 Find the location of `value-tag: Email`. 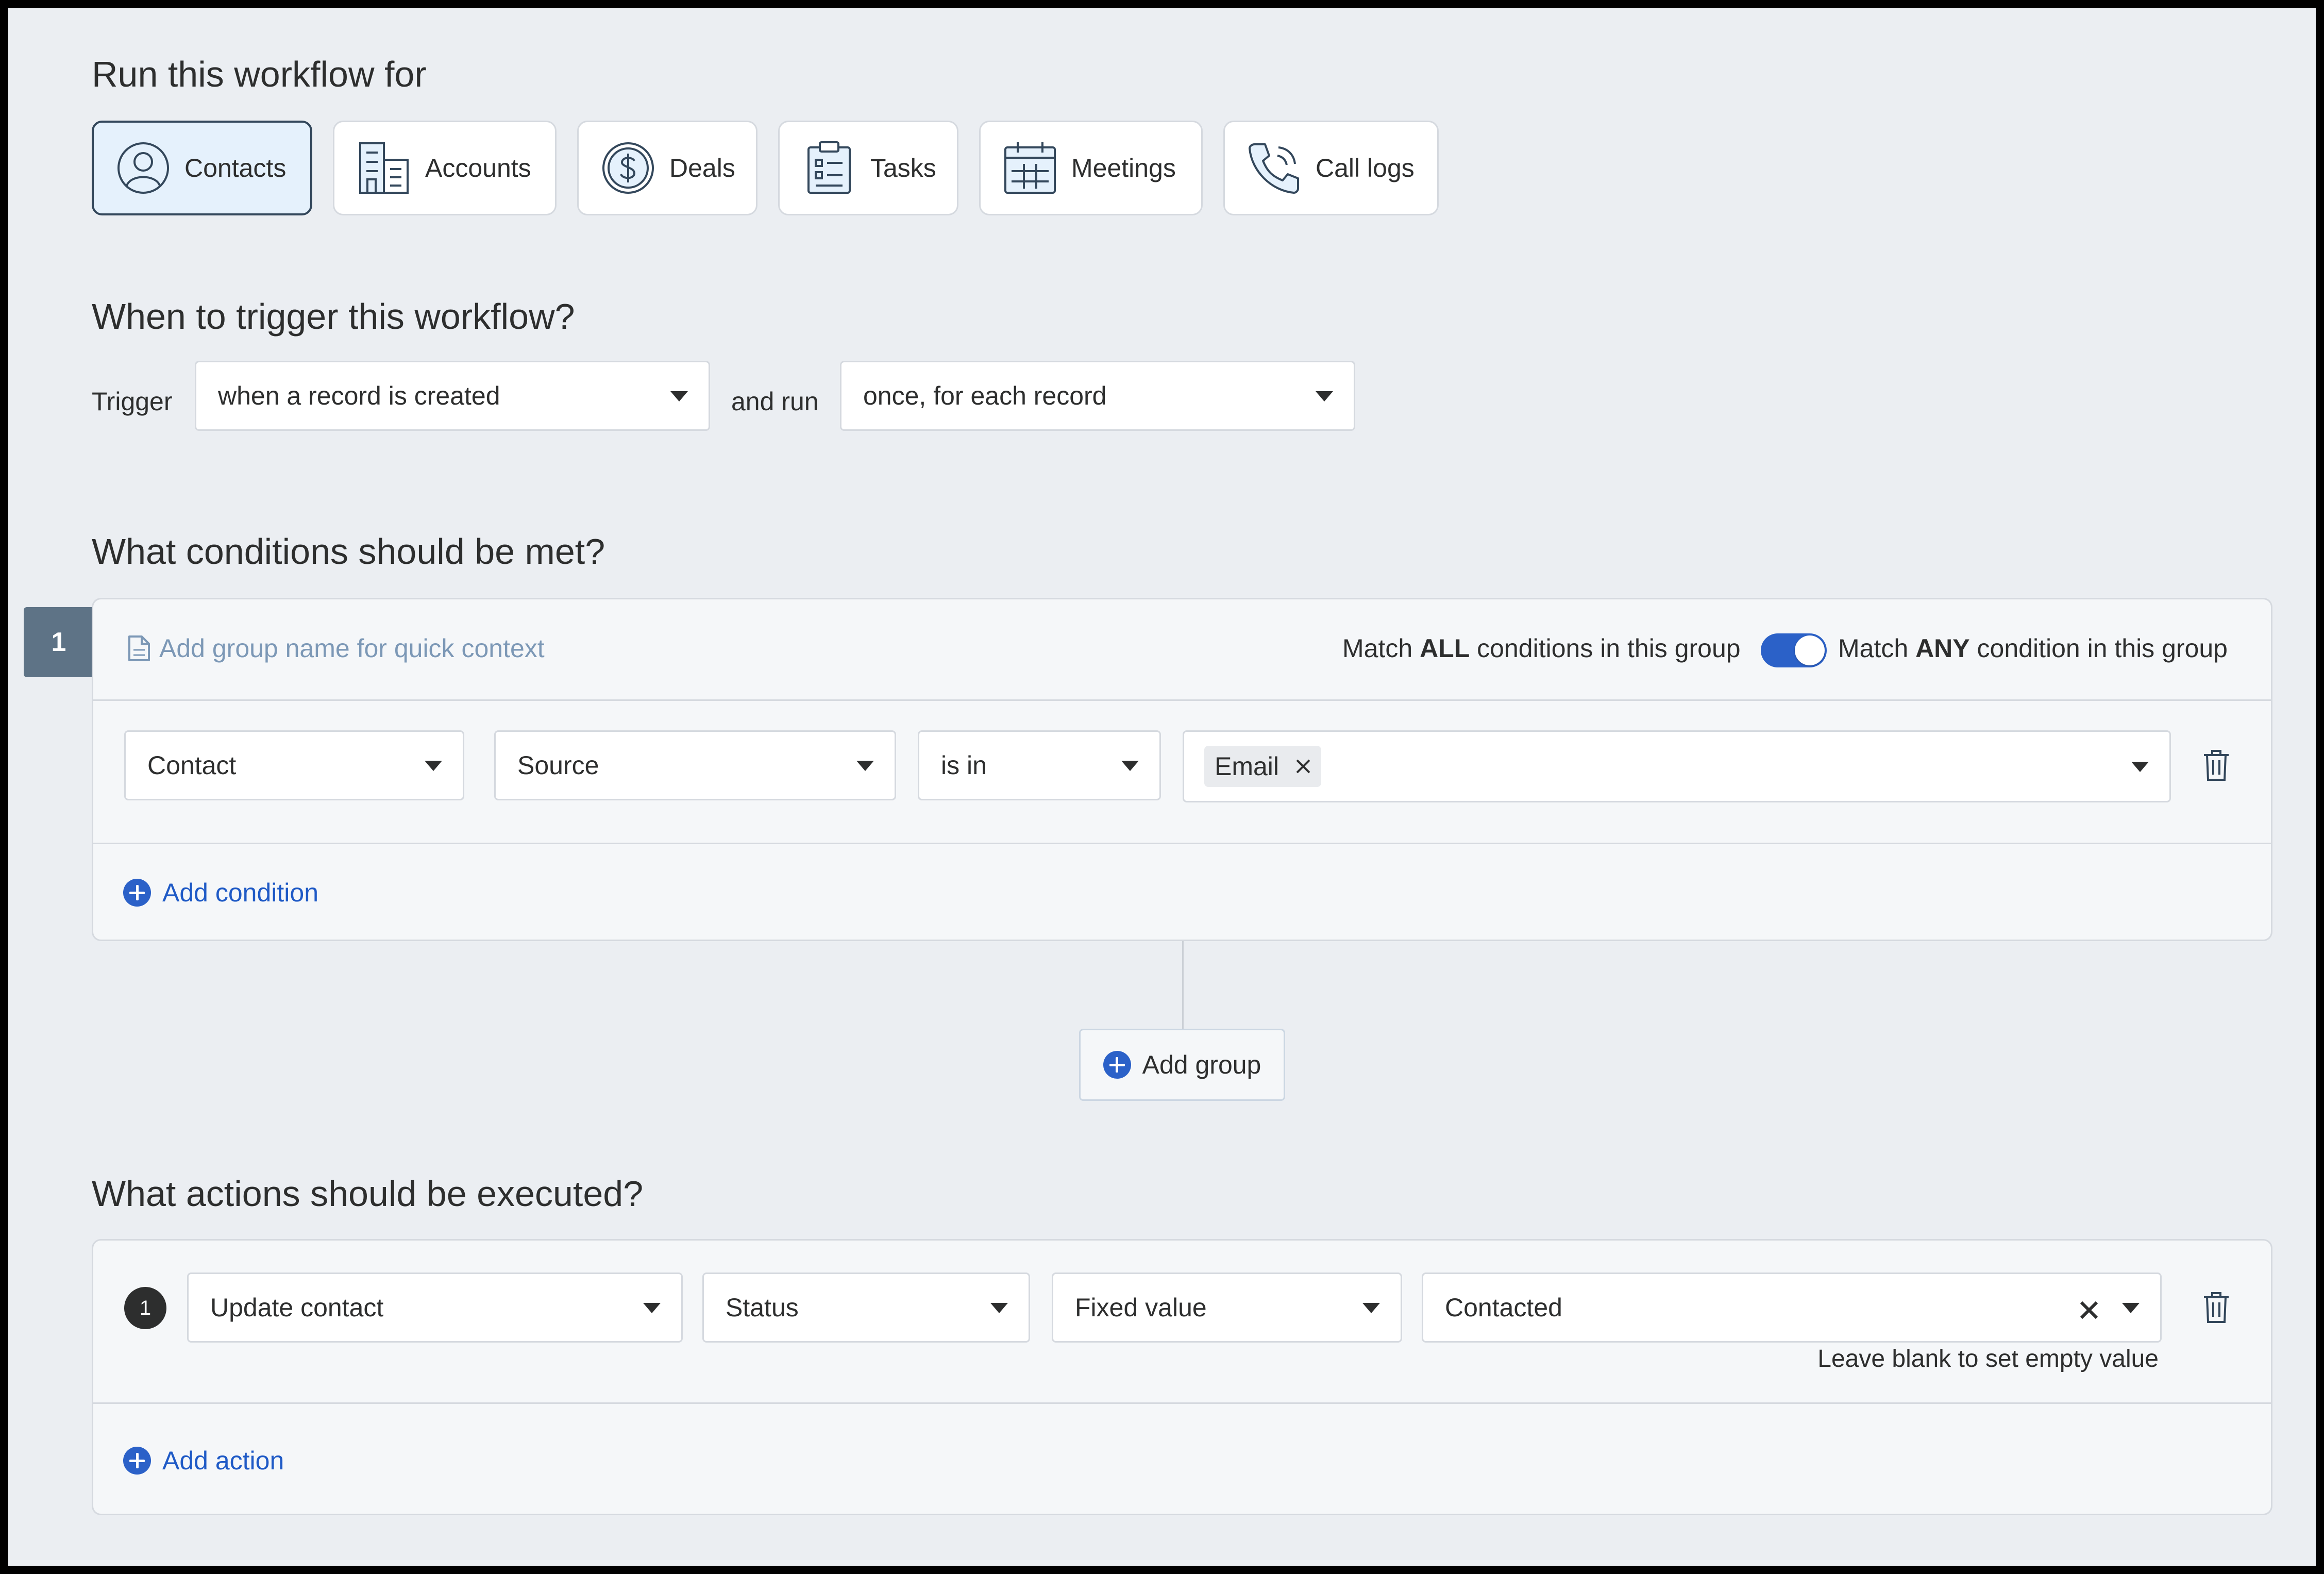

value-tag: Email is located at coordinates (1263, 766).